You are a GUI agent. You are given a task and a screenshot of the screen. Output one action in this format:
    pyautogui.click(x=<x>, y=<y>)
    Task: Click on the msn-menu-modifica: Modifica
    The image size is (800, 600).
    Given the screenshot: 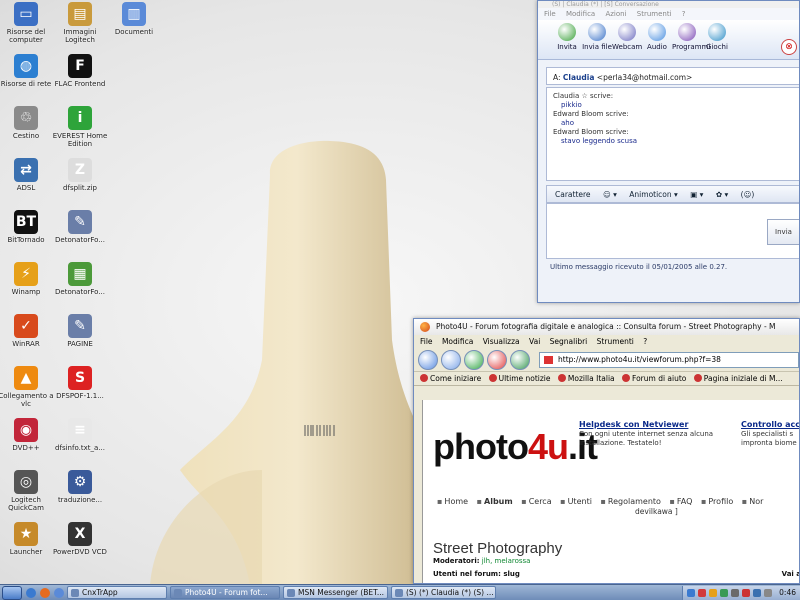 What is the action you would take?
    pyautogui.click(x=580, y=14)
    